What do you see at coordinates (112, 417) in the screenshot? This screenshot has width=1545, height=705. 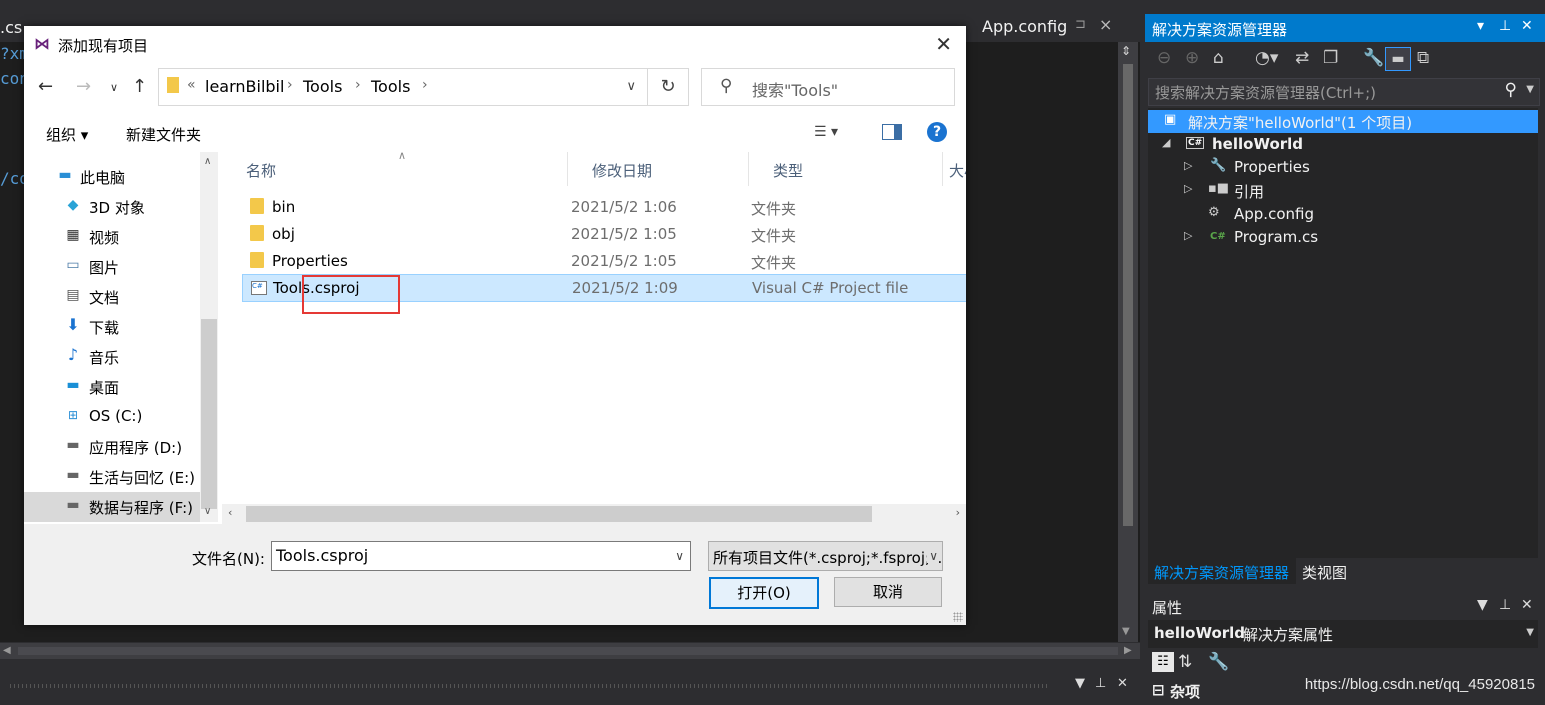 I see `nav-item-drive-c: ⊞ OS (C:)` at bounding box center [112, 417].